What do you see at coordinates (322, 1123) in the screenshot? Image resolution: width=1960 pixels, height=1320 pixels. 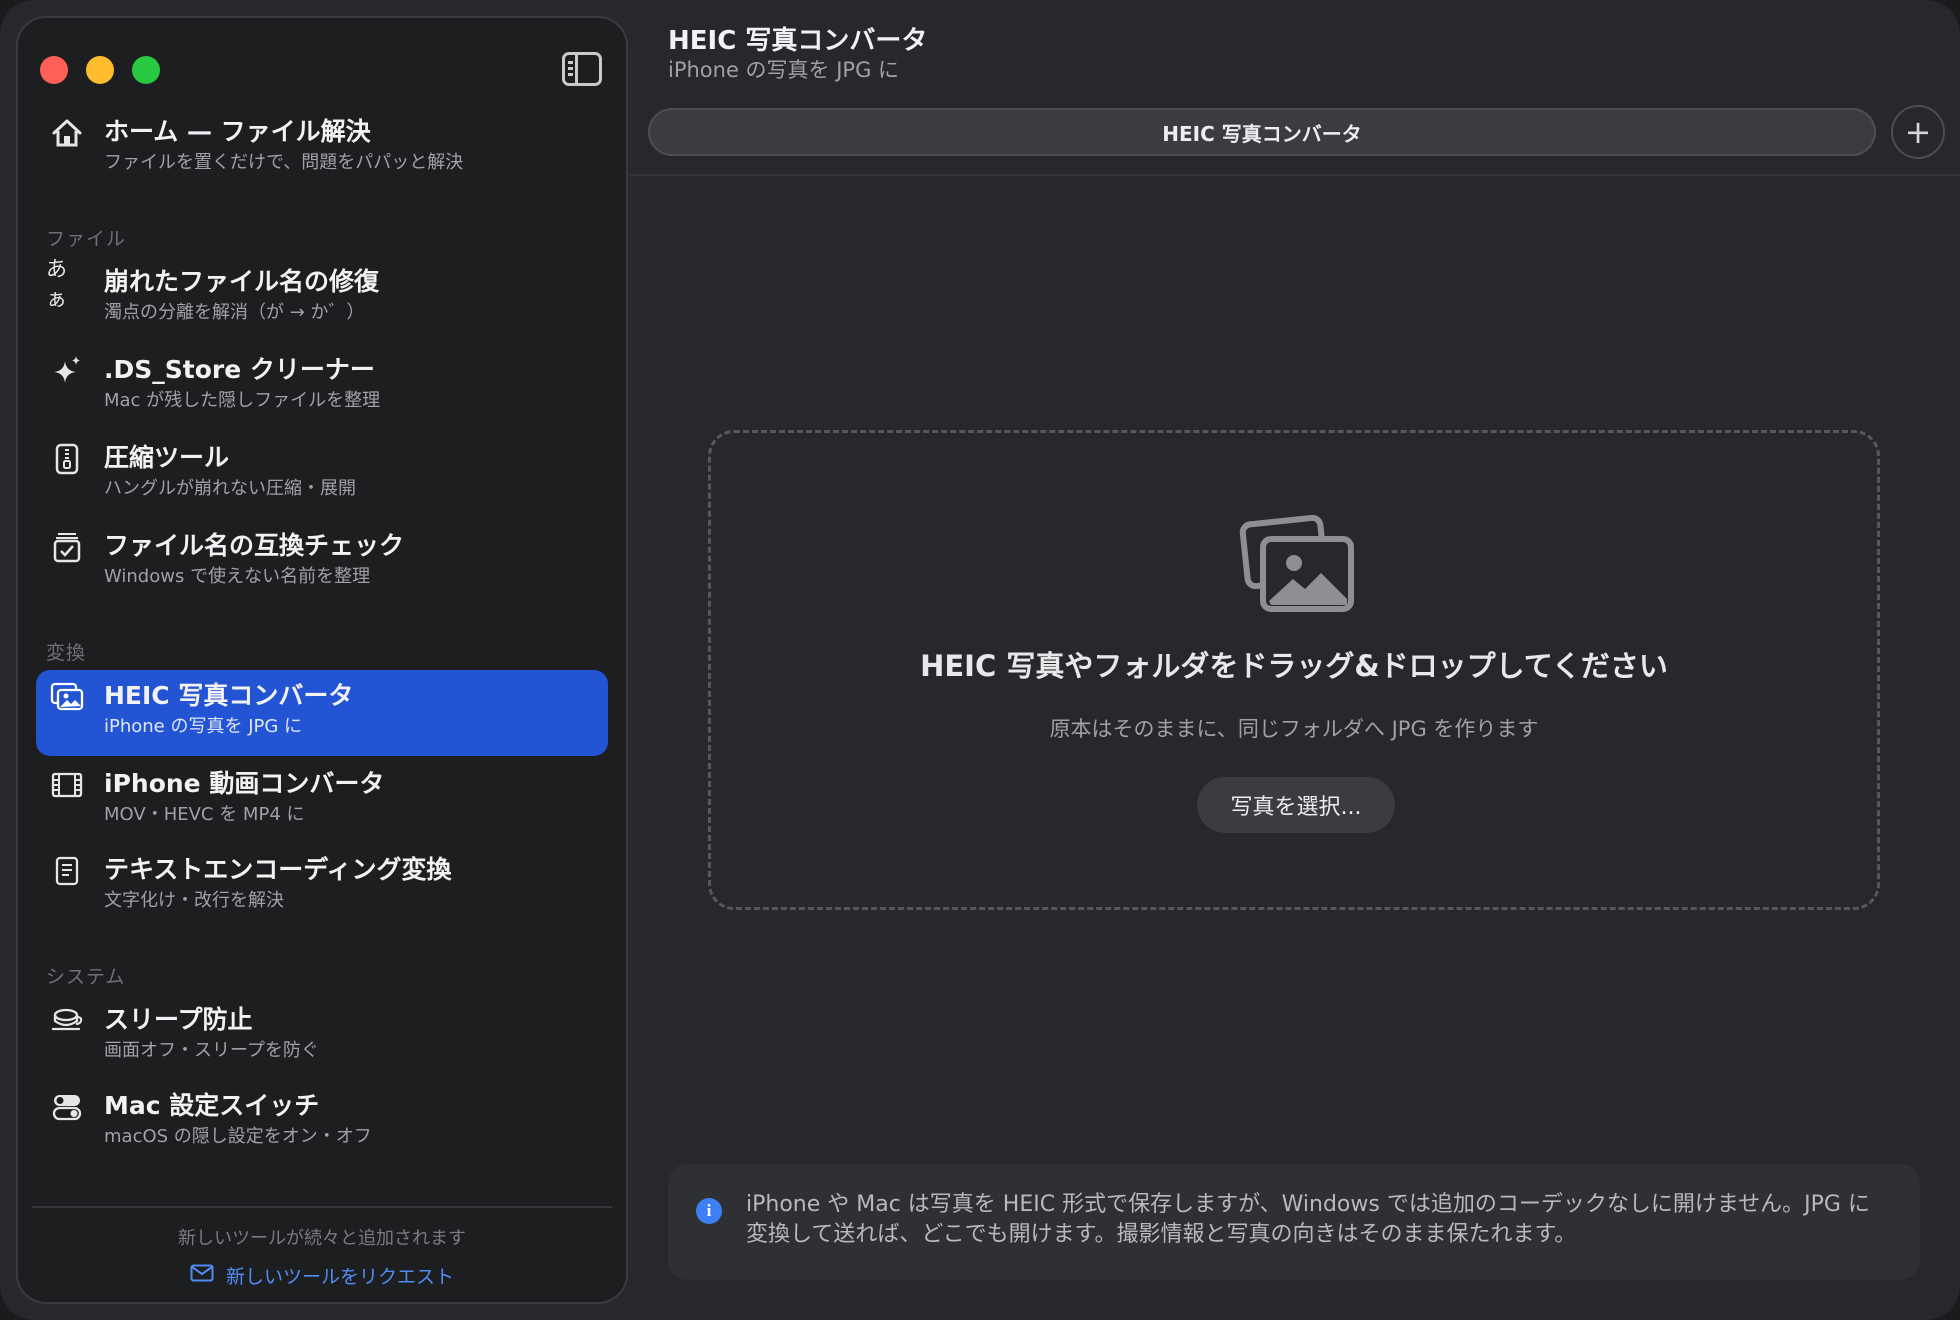 I see `sidebar-item-mac-settings: Mac 設定スイッチ macOS の隠し設定をオン・オフ` at bounding box center [322, 1123].